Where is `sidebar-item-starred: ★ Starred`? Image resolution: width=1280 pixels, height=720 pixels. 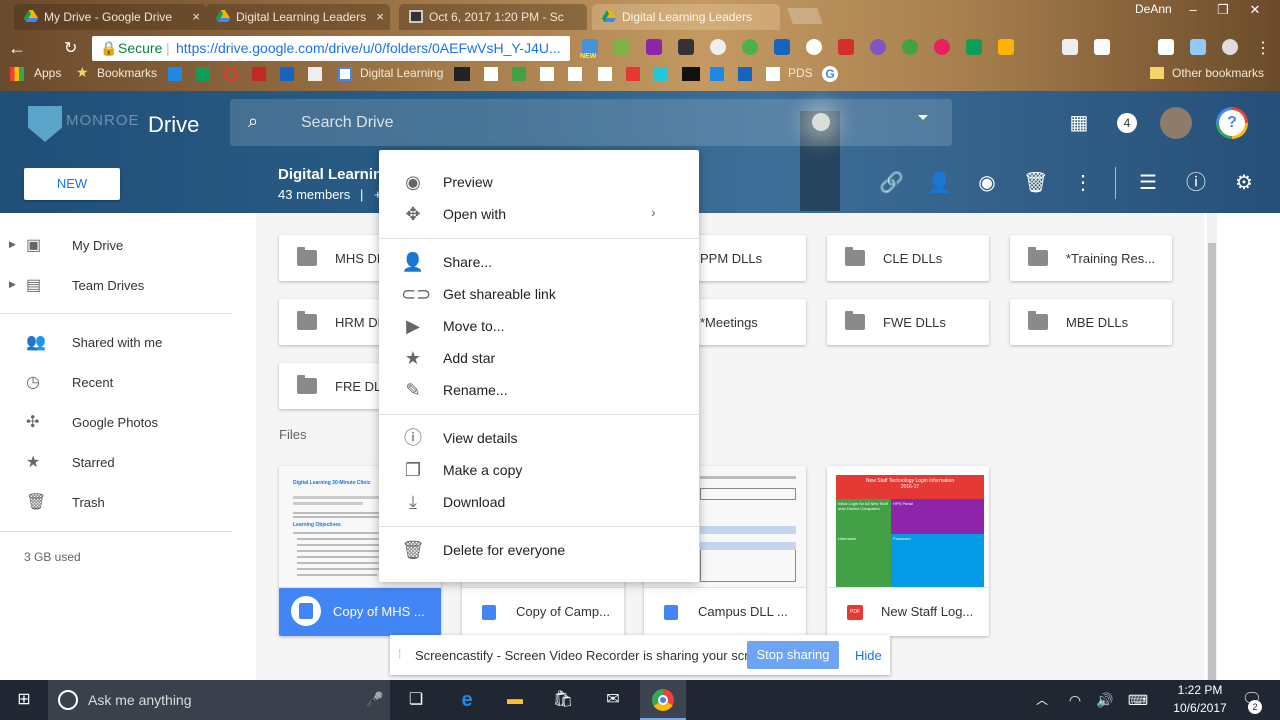 sidebar-item-starred: ★ Starred is located at coordinates (120, 463).